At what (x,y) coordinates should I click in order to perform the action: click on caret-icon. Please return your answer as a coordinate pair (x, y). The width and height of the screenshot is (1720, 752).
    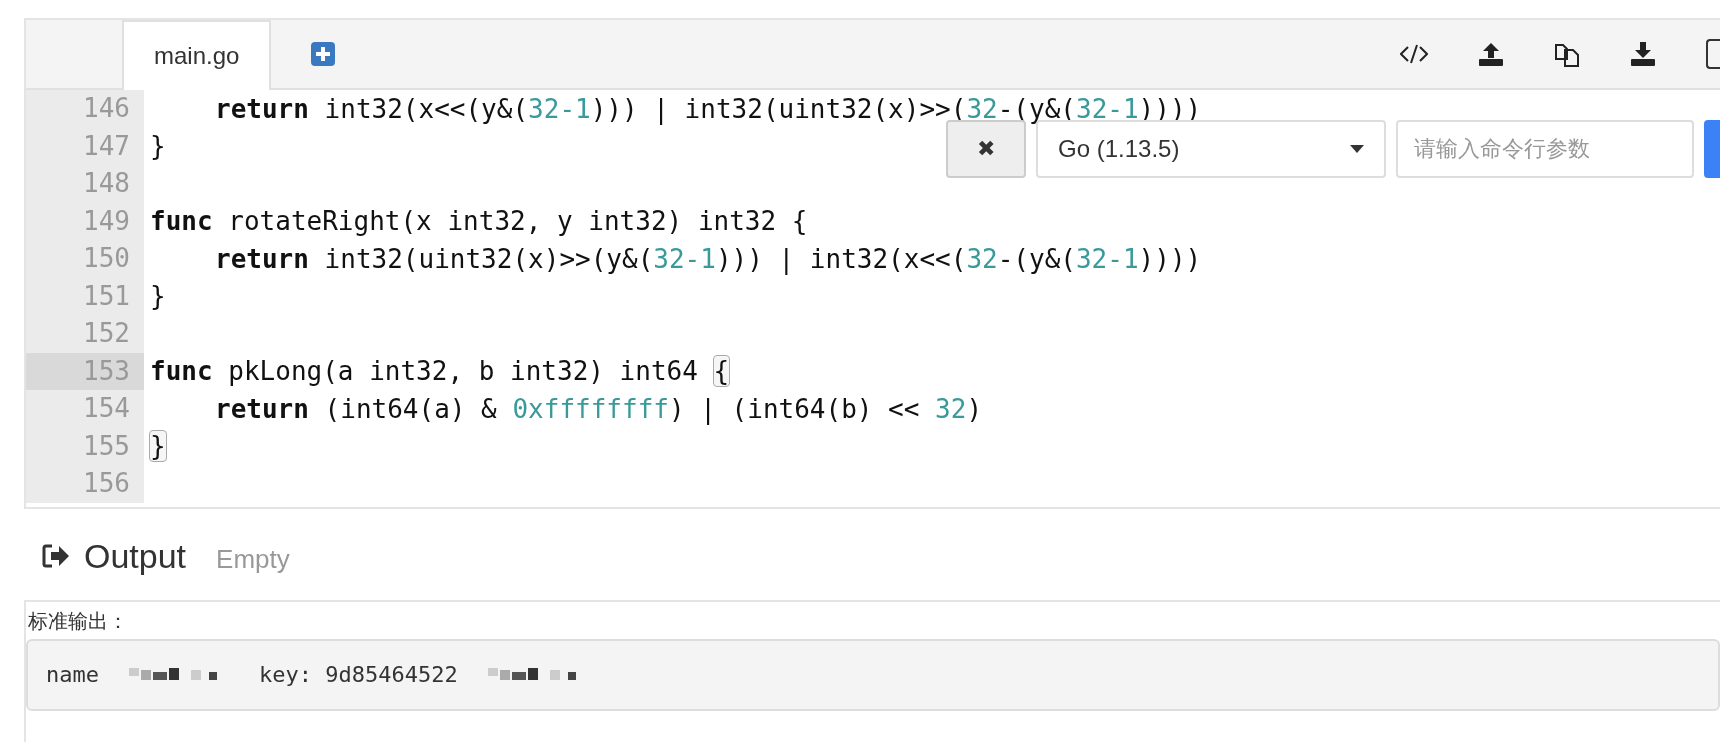
    Looking at the image, I should click on (1357, 149).